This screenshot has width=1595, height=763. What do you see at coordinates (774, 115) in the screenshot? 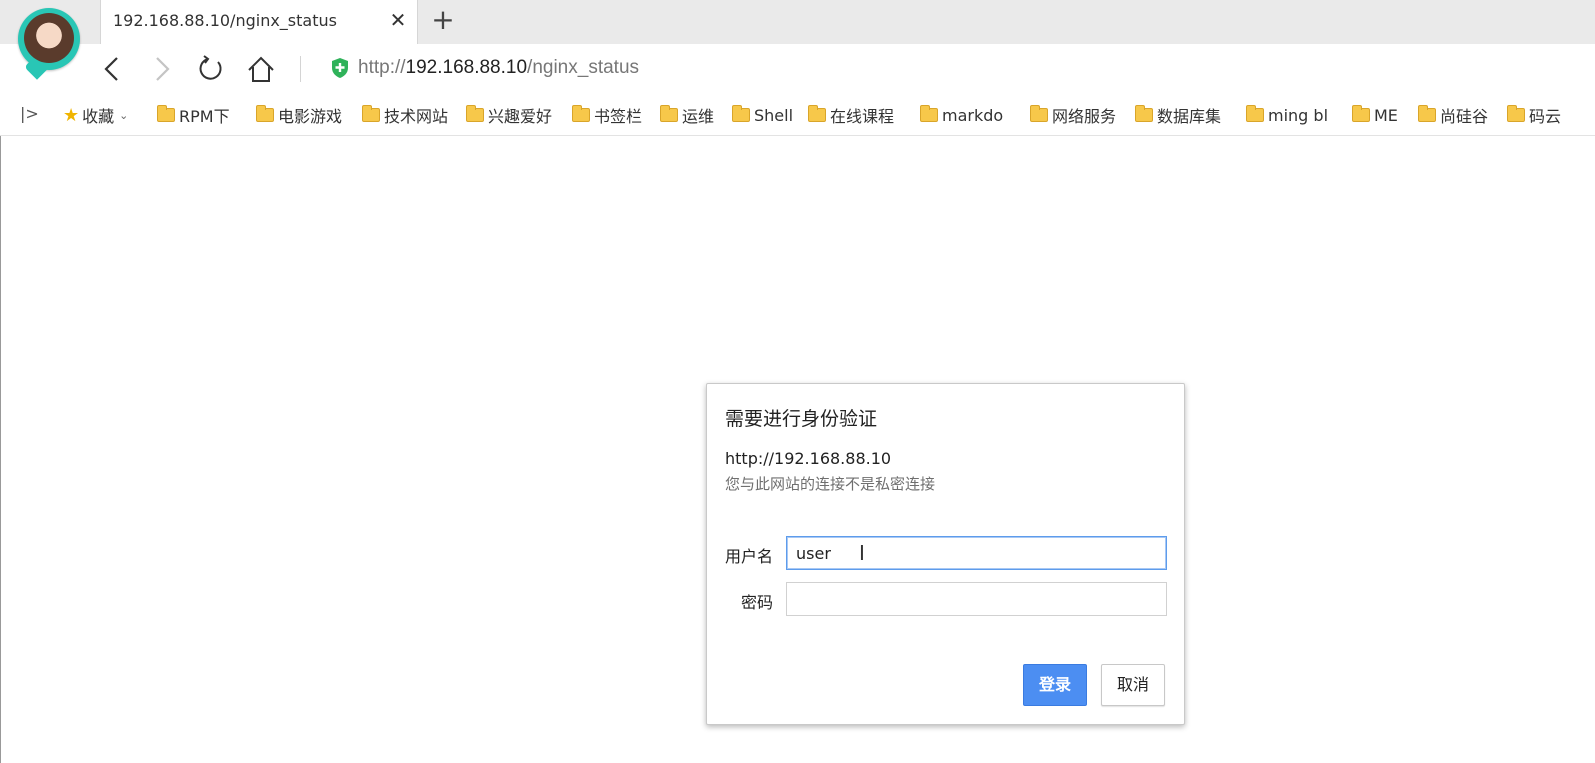
I see `bookmark-label: Shell` at bounding box center [774, 115].